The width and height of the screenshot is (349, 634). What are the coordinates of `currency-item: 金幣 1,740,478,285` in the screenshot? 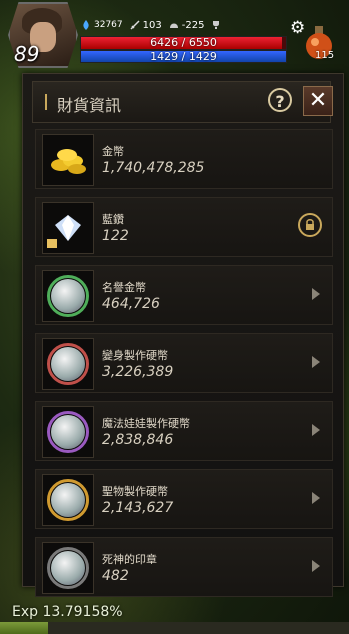 It's located at (184, 159).